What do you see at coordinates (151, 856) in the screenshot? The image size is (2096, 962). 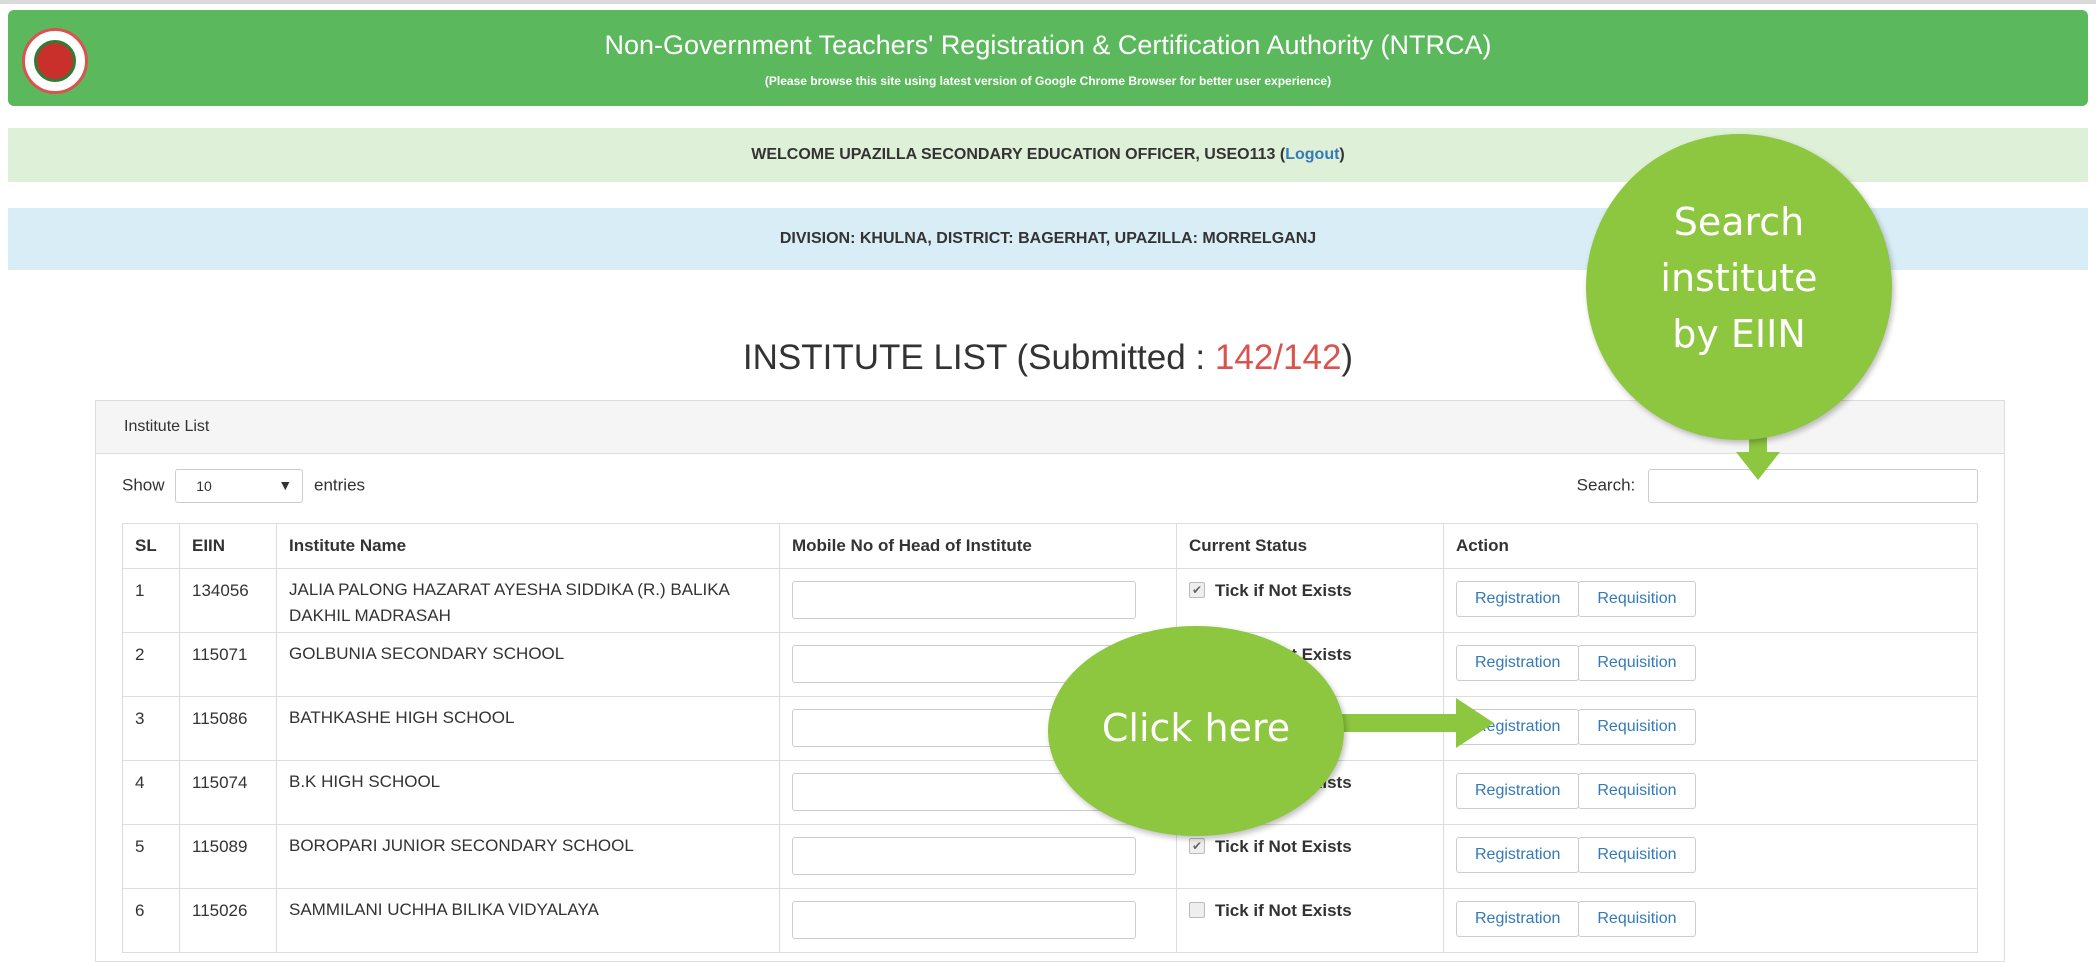 I see `row-sl: 5` at bounding box center [151, 856].